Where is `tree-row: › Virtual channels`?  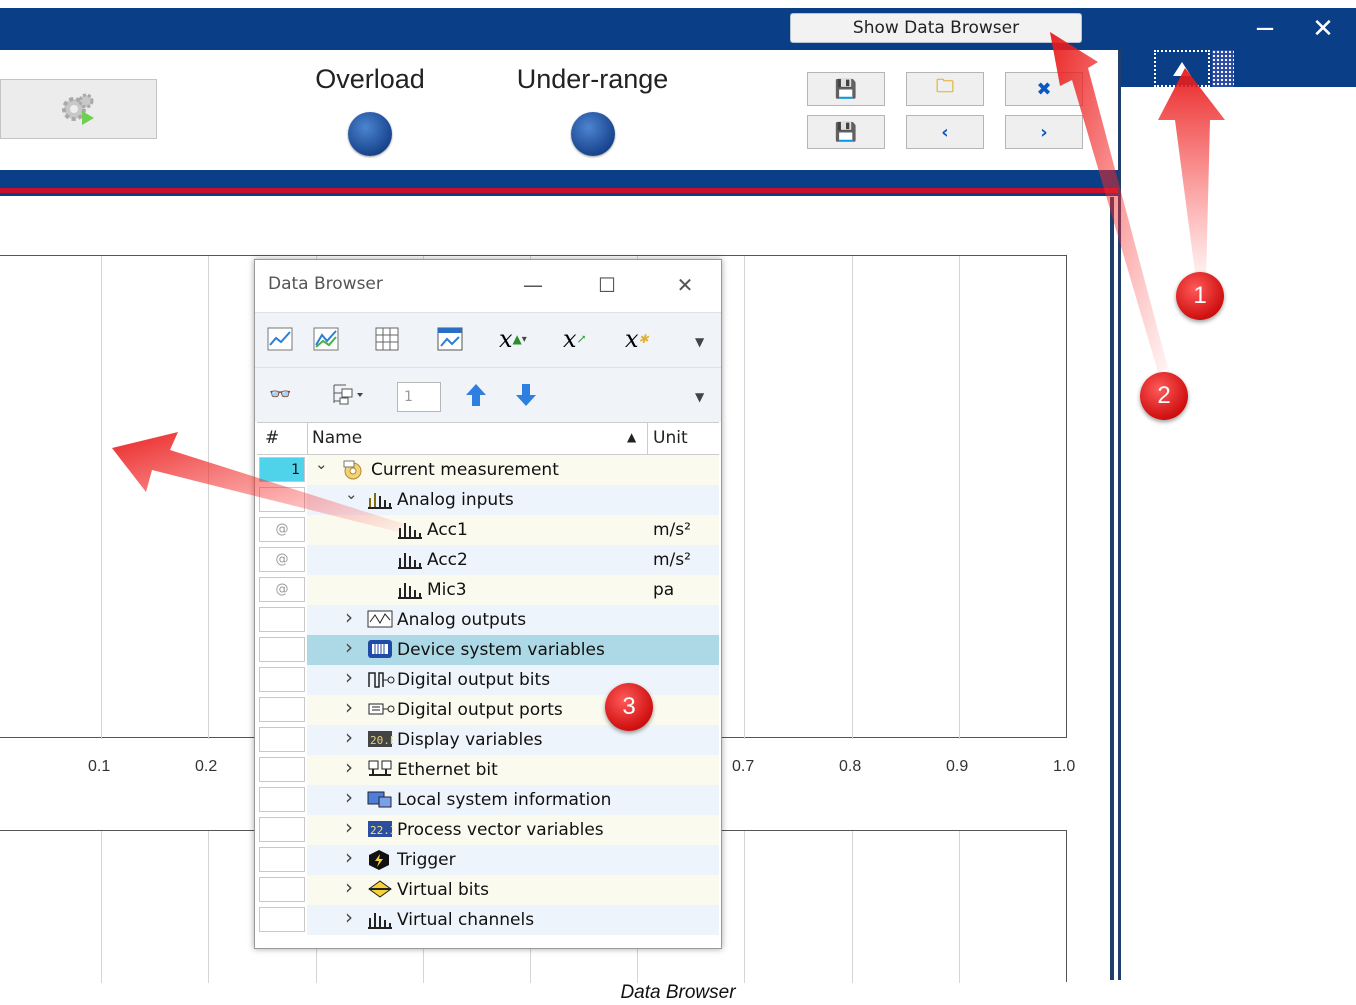
tree-row: › Virtual channels is located at coordinates (488, 920).